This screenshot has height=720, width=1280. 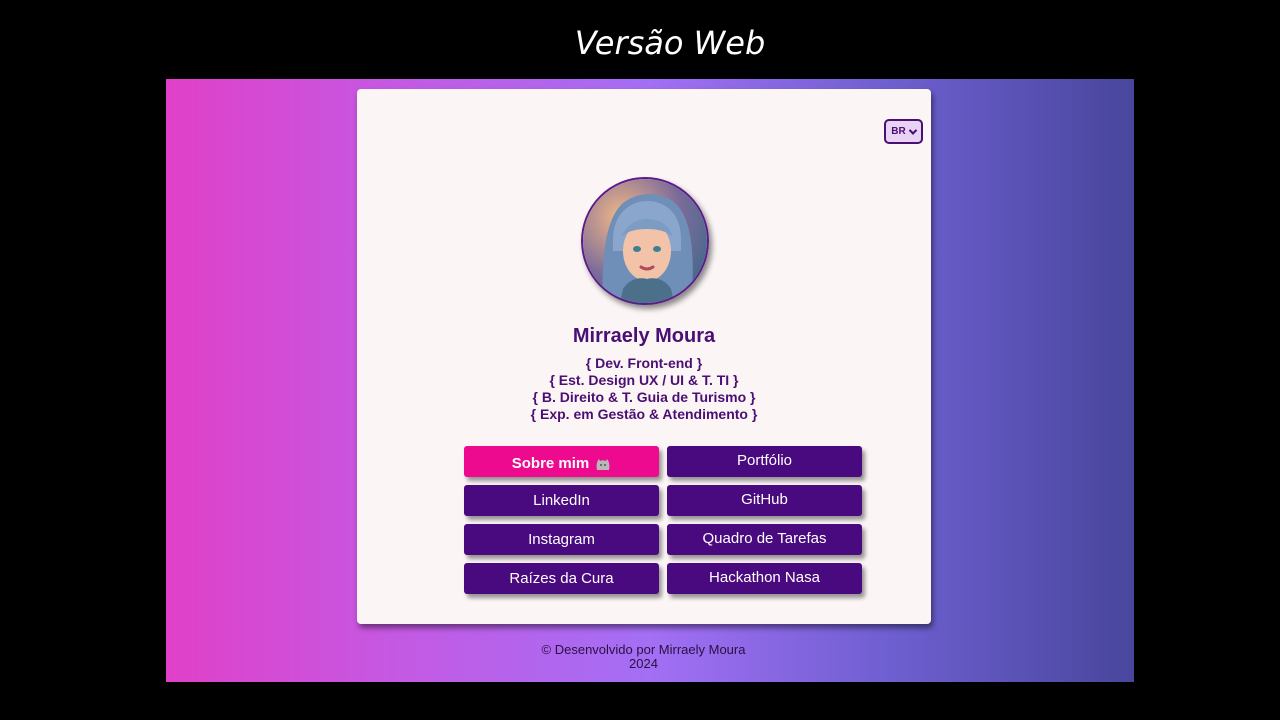 What do you see at coordinates (764, 500) in the screenshot?
I see `github-button: GitHub` at bounding box center [764, 500].